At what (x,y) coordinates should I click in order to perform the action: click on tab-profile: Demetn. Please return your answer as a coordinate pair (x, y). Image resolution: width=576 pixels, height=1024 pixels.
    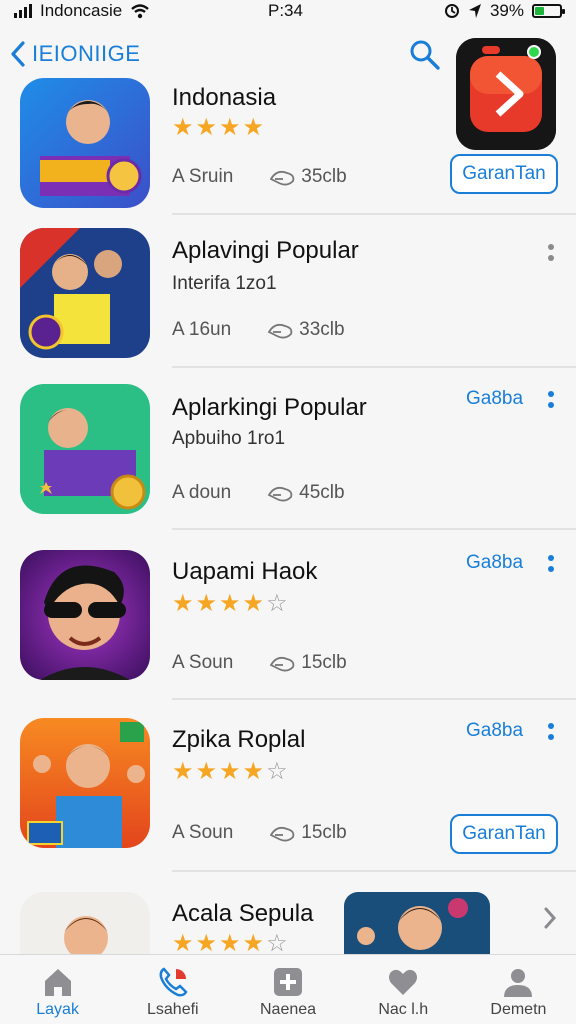
    Looking at the image, I should click on (518, 989).